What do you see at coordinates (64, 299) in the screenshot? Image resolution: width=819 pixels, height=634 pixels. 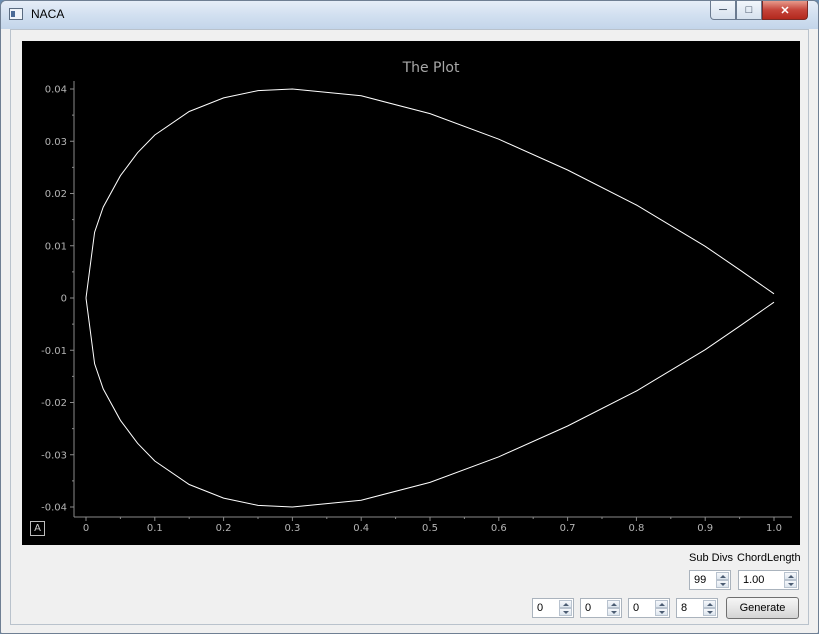 I see `y-tick-label: 0` at bounding box center [64, 299].